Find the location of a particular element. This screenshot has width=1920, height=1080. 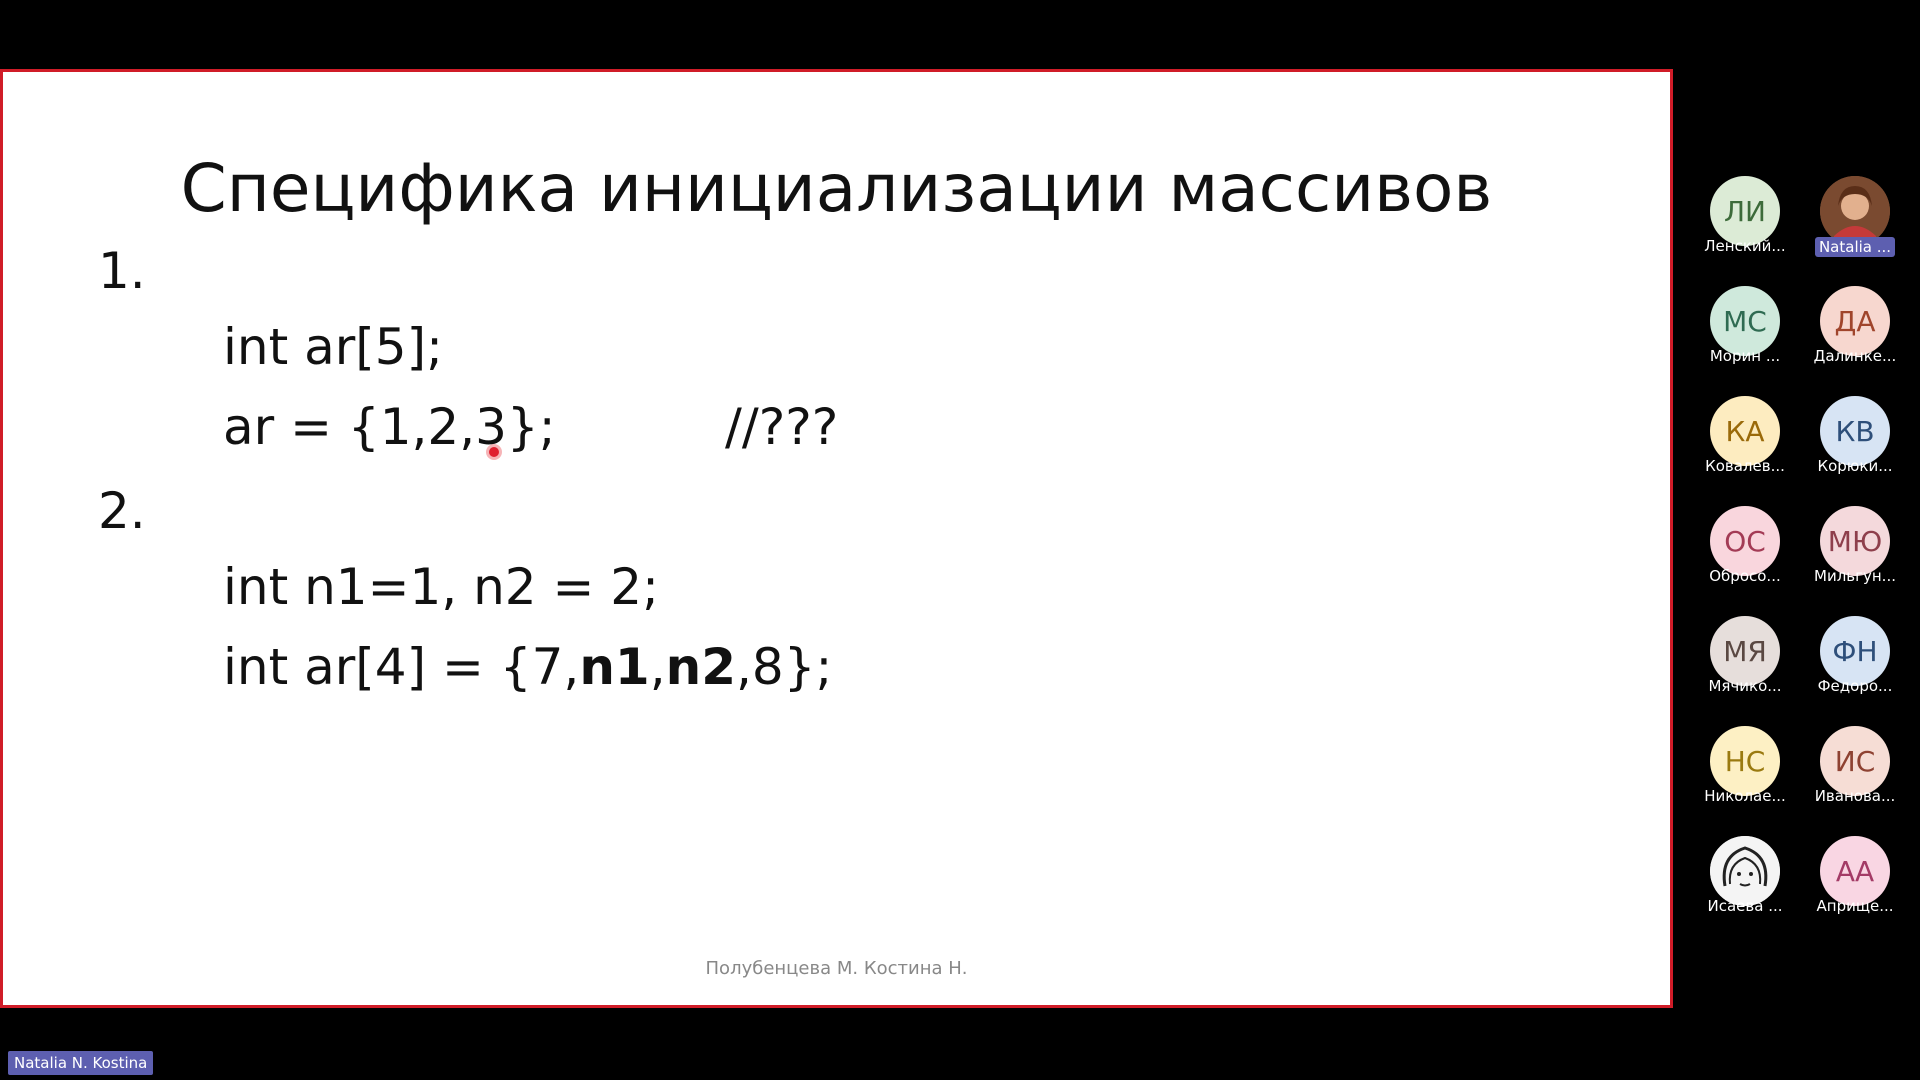

code-bold-n1: n1 is located at coordinates (614, 667).